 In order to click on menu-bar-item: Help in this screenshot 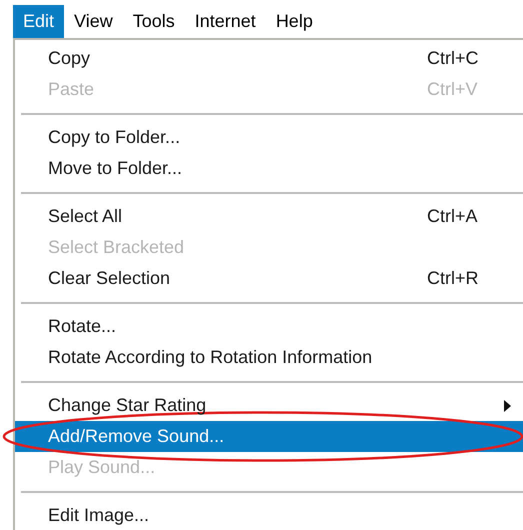, I will do `click(294, 21)`.